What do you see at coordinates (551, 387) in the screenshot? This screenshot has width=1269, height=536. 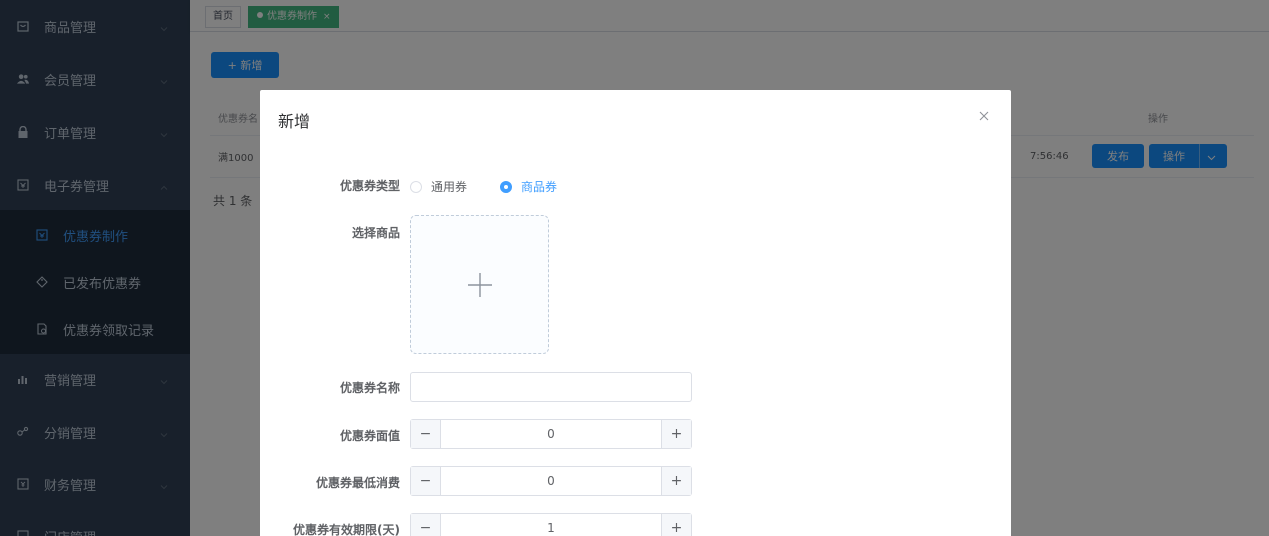 I see `coupon-name-input` at bounding box center [551, 387].